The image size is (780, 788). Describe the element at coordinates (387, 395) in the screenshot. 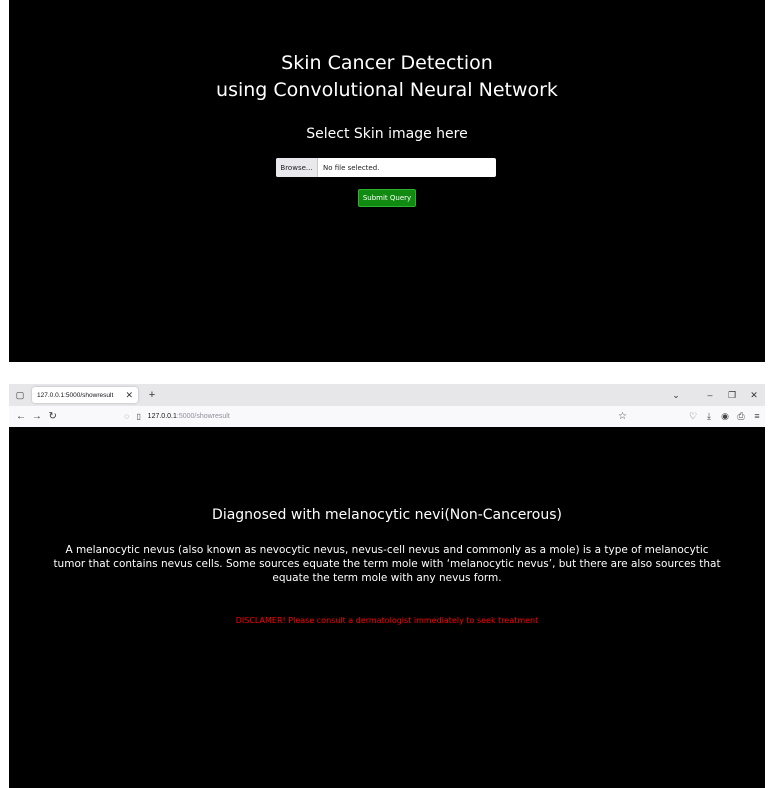

I see `tab-bar: ▢ 127.0.0.1:5000/showresult ✕ + ⌄ – ❐ ✕` at that location.